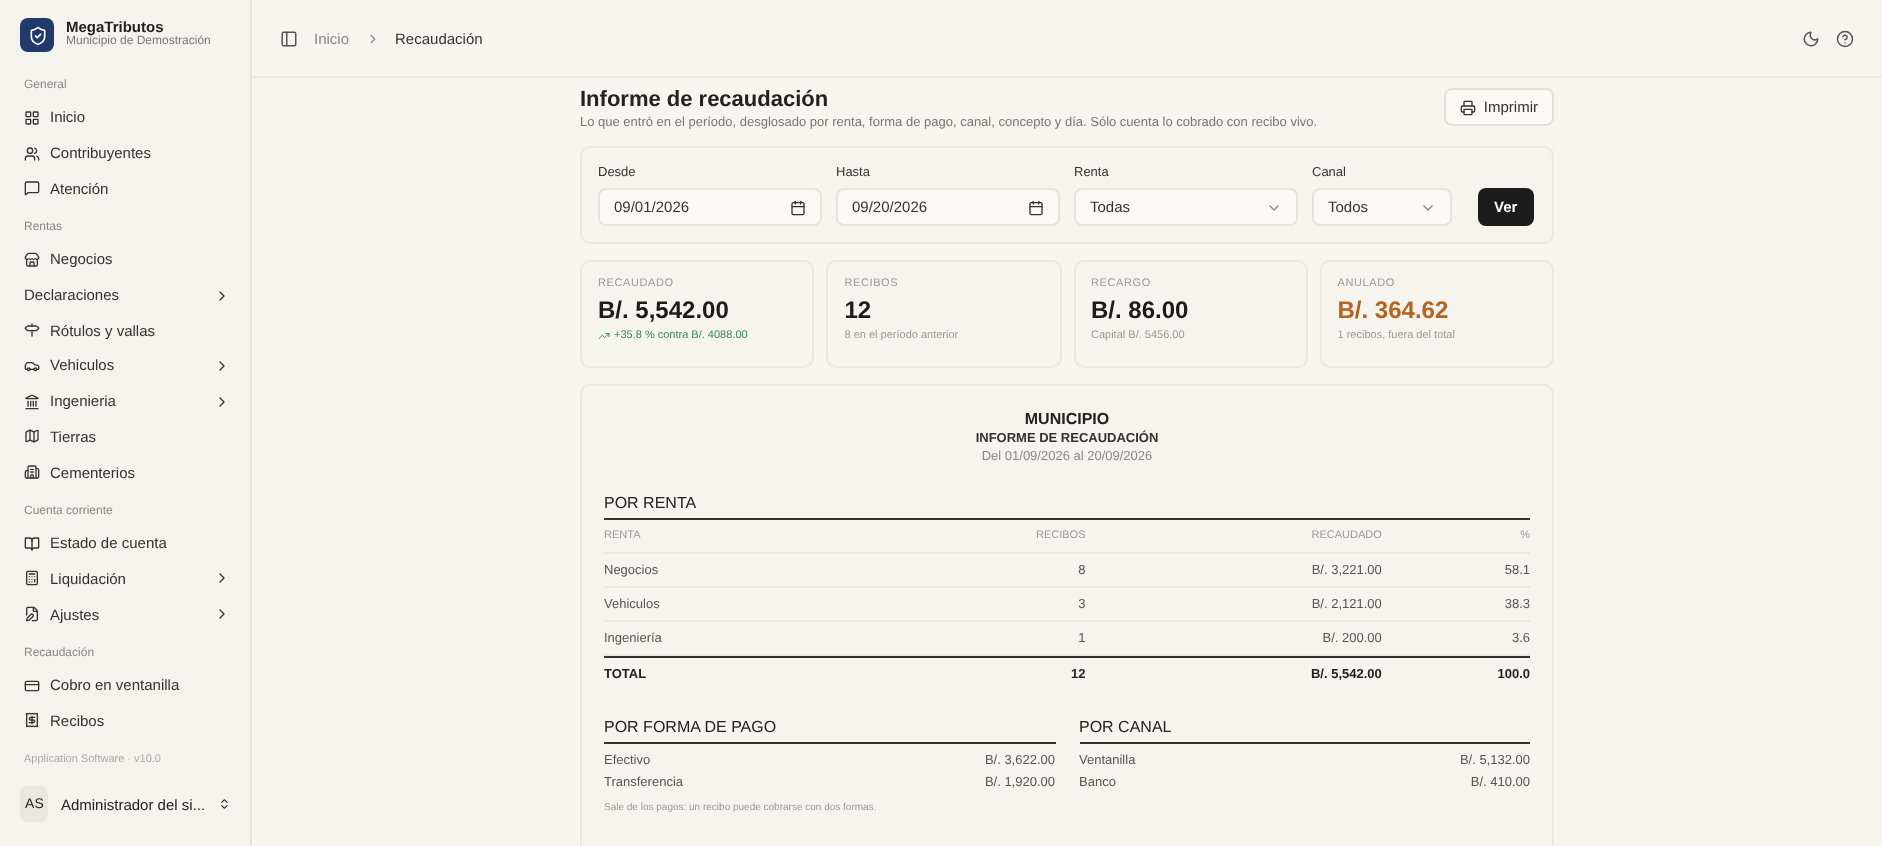  Describe the element at coordinates (32, 259) in the screenshot. I see `store-icon` at that location.